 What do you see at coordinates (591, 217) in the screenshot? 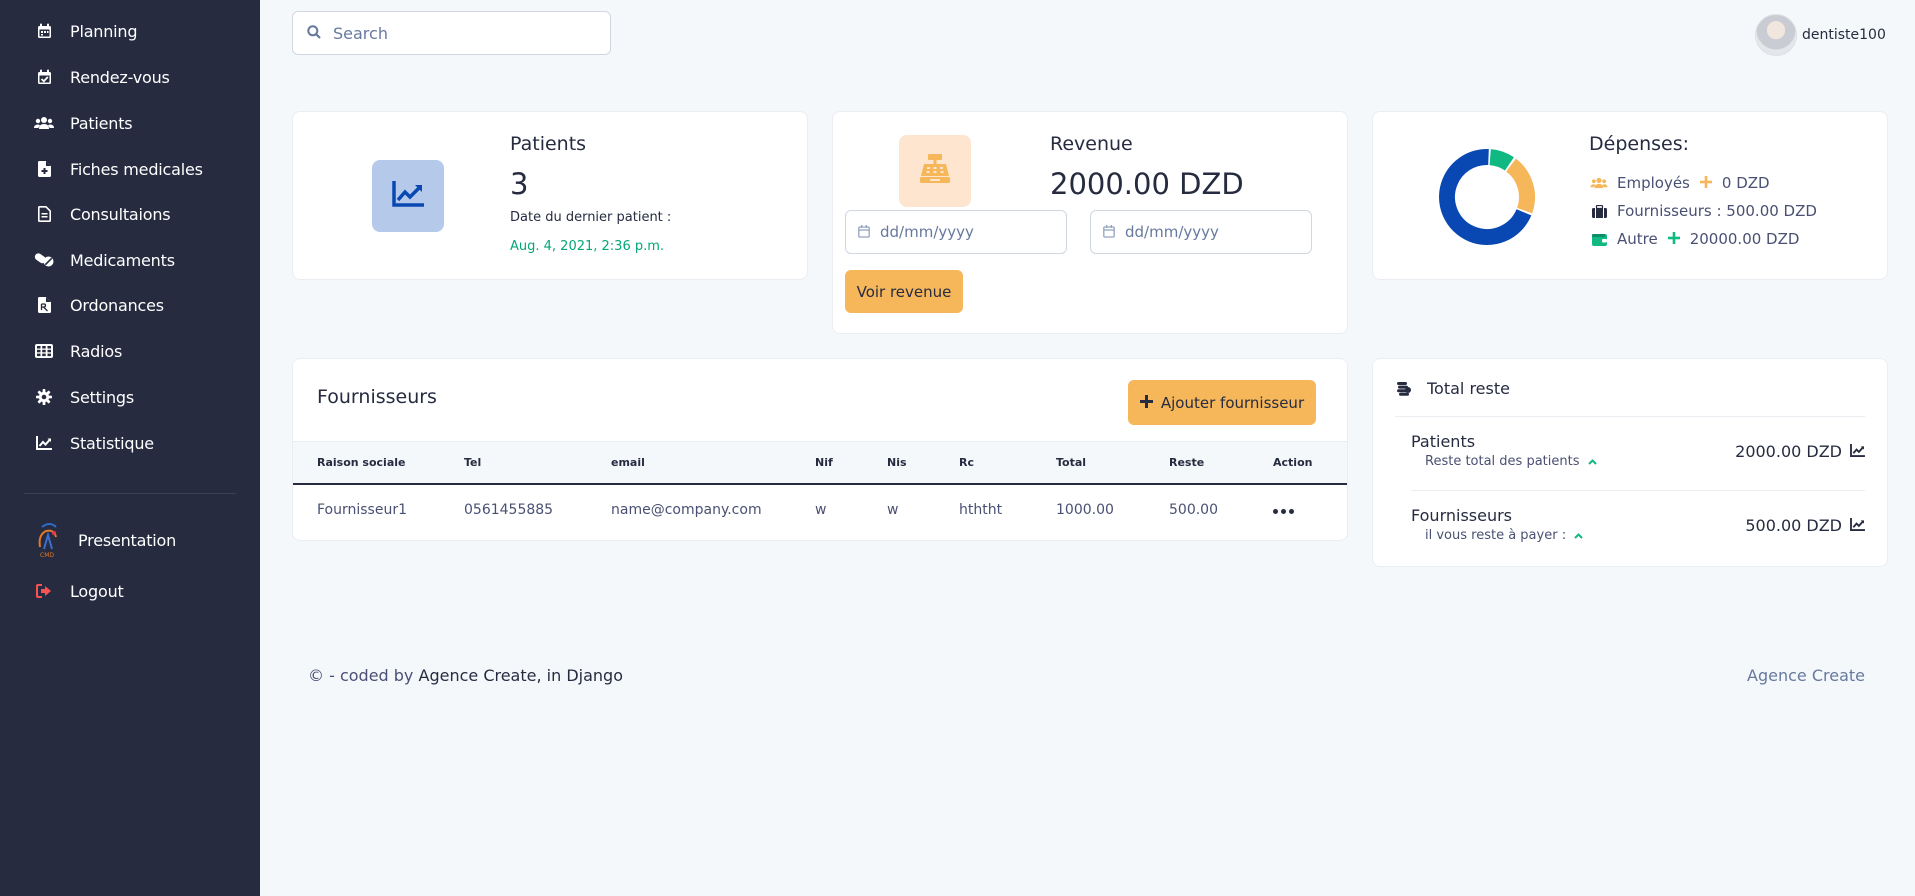
I see `last-patient-label: Date du dernier patient :` at bounding box center [591, 217].